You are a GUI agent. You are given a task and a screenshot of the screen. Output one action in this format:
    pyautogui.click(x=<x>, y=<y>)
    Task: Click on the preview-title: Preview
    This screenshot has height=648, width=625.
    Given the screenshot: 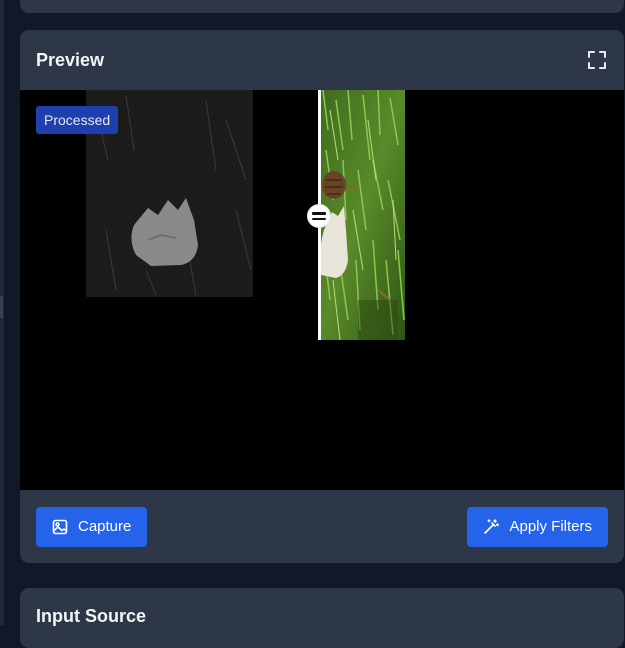 What is the action you would take?
    pyautogui.click(x=70, y=59)
    